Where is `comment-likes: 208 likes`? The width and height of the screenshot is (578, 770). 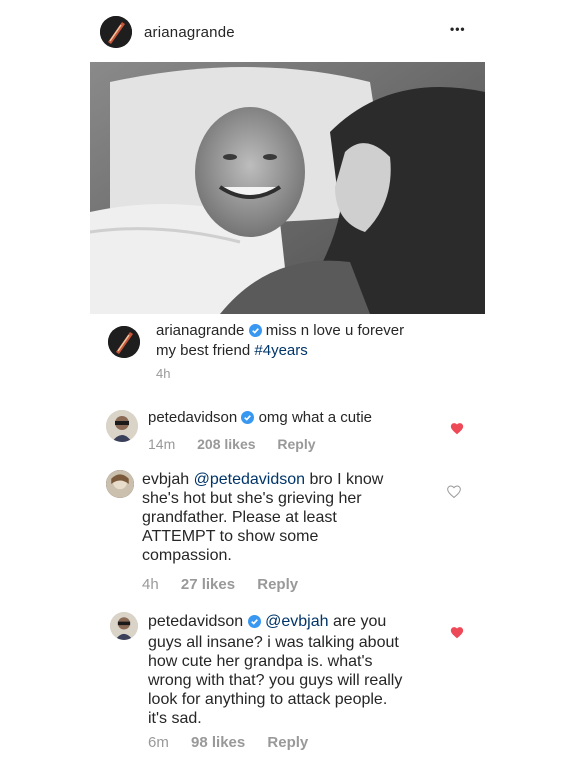 comment-likes: 208 likes is located at coordinates (226, 444).